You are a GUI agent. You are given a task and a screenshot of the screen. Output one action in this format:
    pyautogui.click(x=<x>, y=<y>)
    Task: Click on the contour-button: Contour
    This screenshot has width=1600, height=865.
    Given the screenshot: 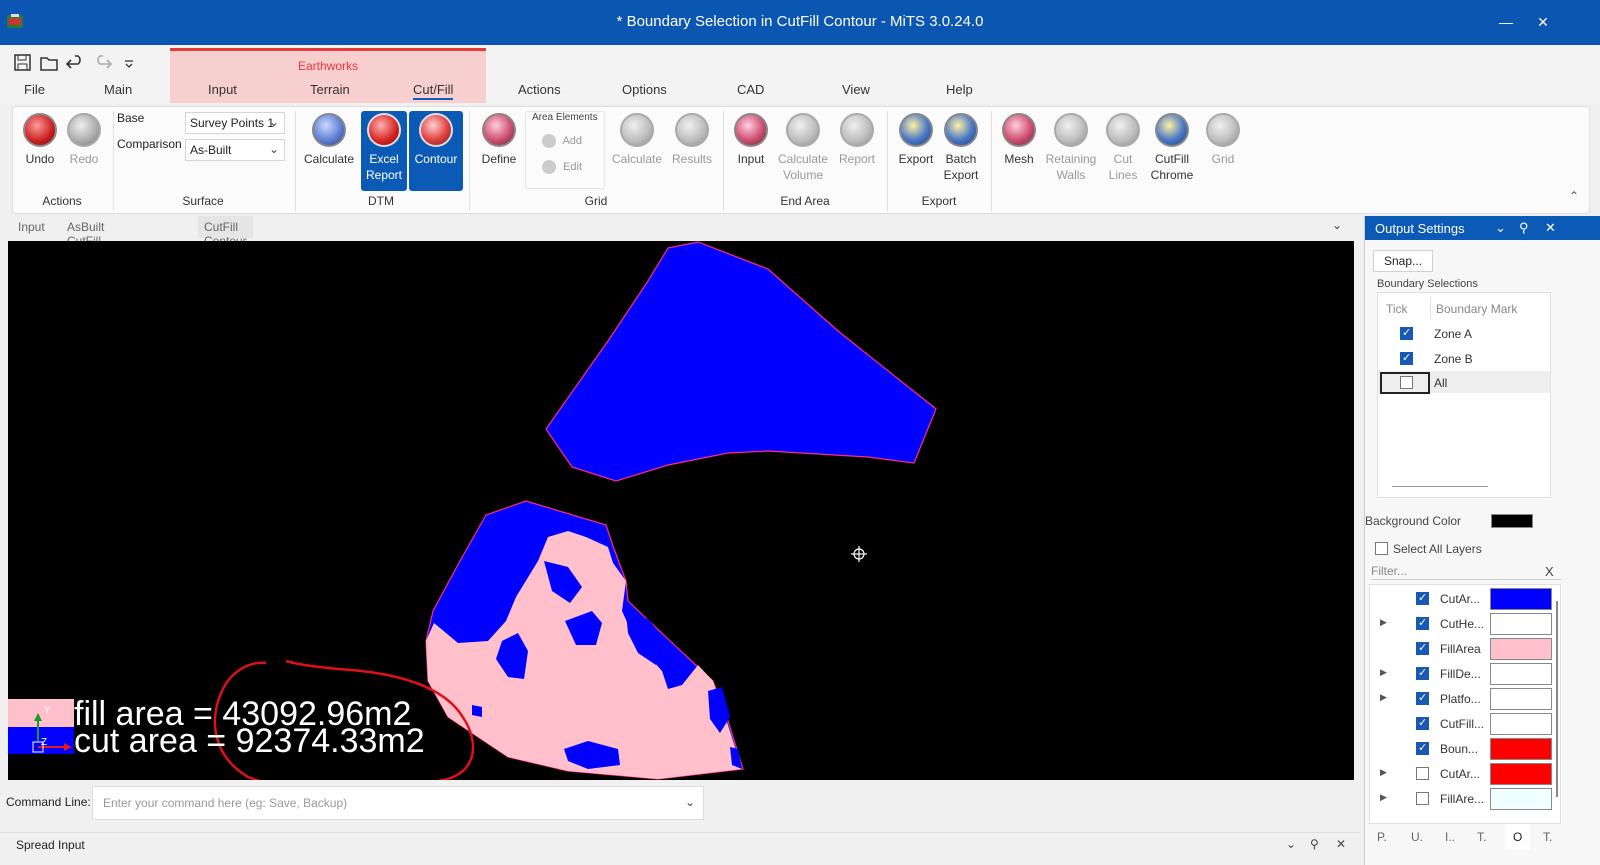 What is the action you would take?
    pyautogui.click(x=436, y=151)
    